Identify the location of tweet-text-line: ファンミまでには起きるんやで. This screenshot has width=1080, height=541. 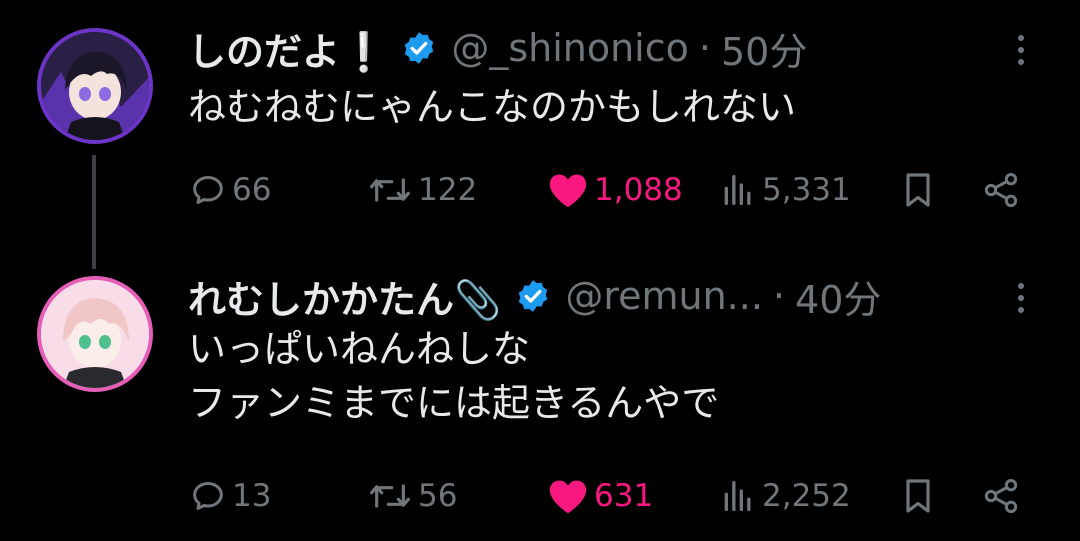
(454, 403).